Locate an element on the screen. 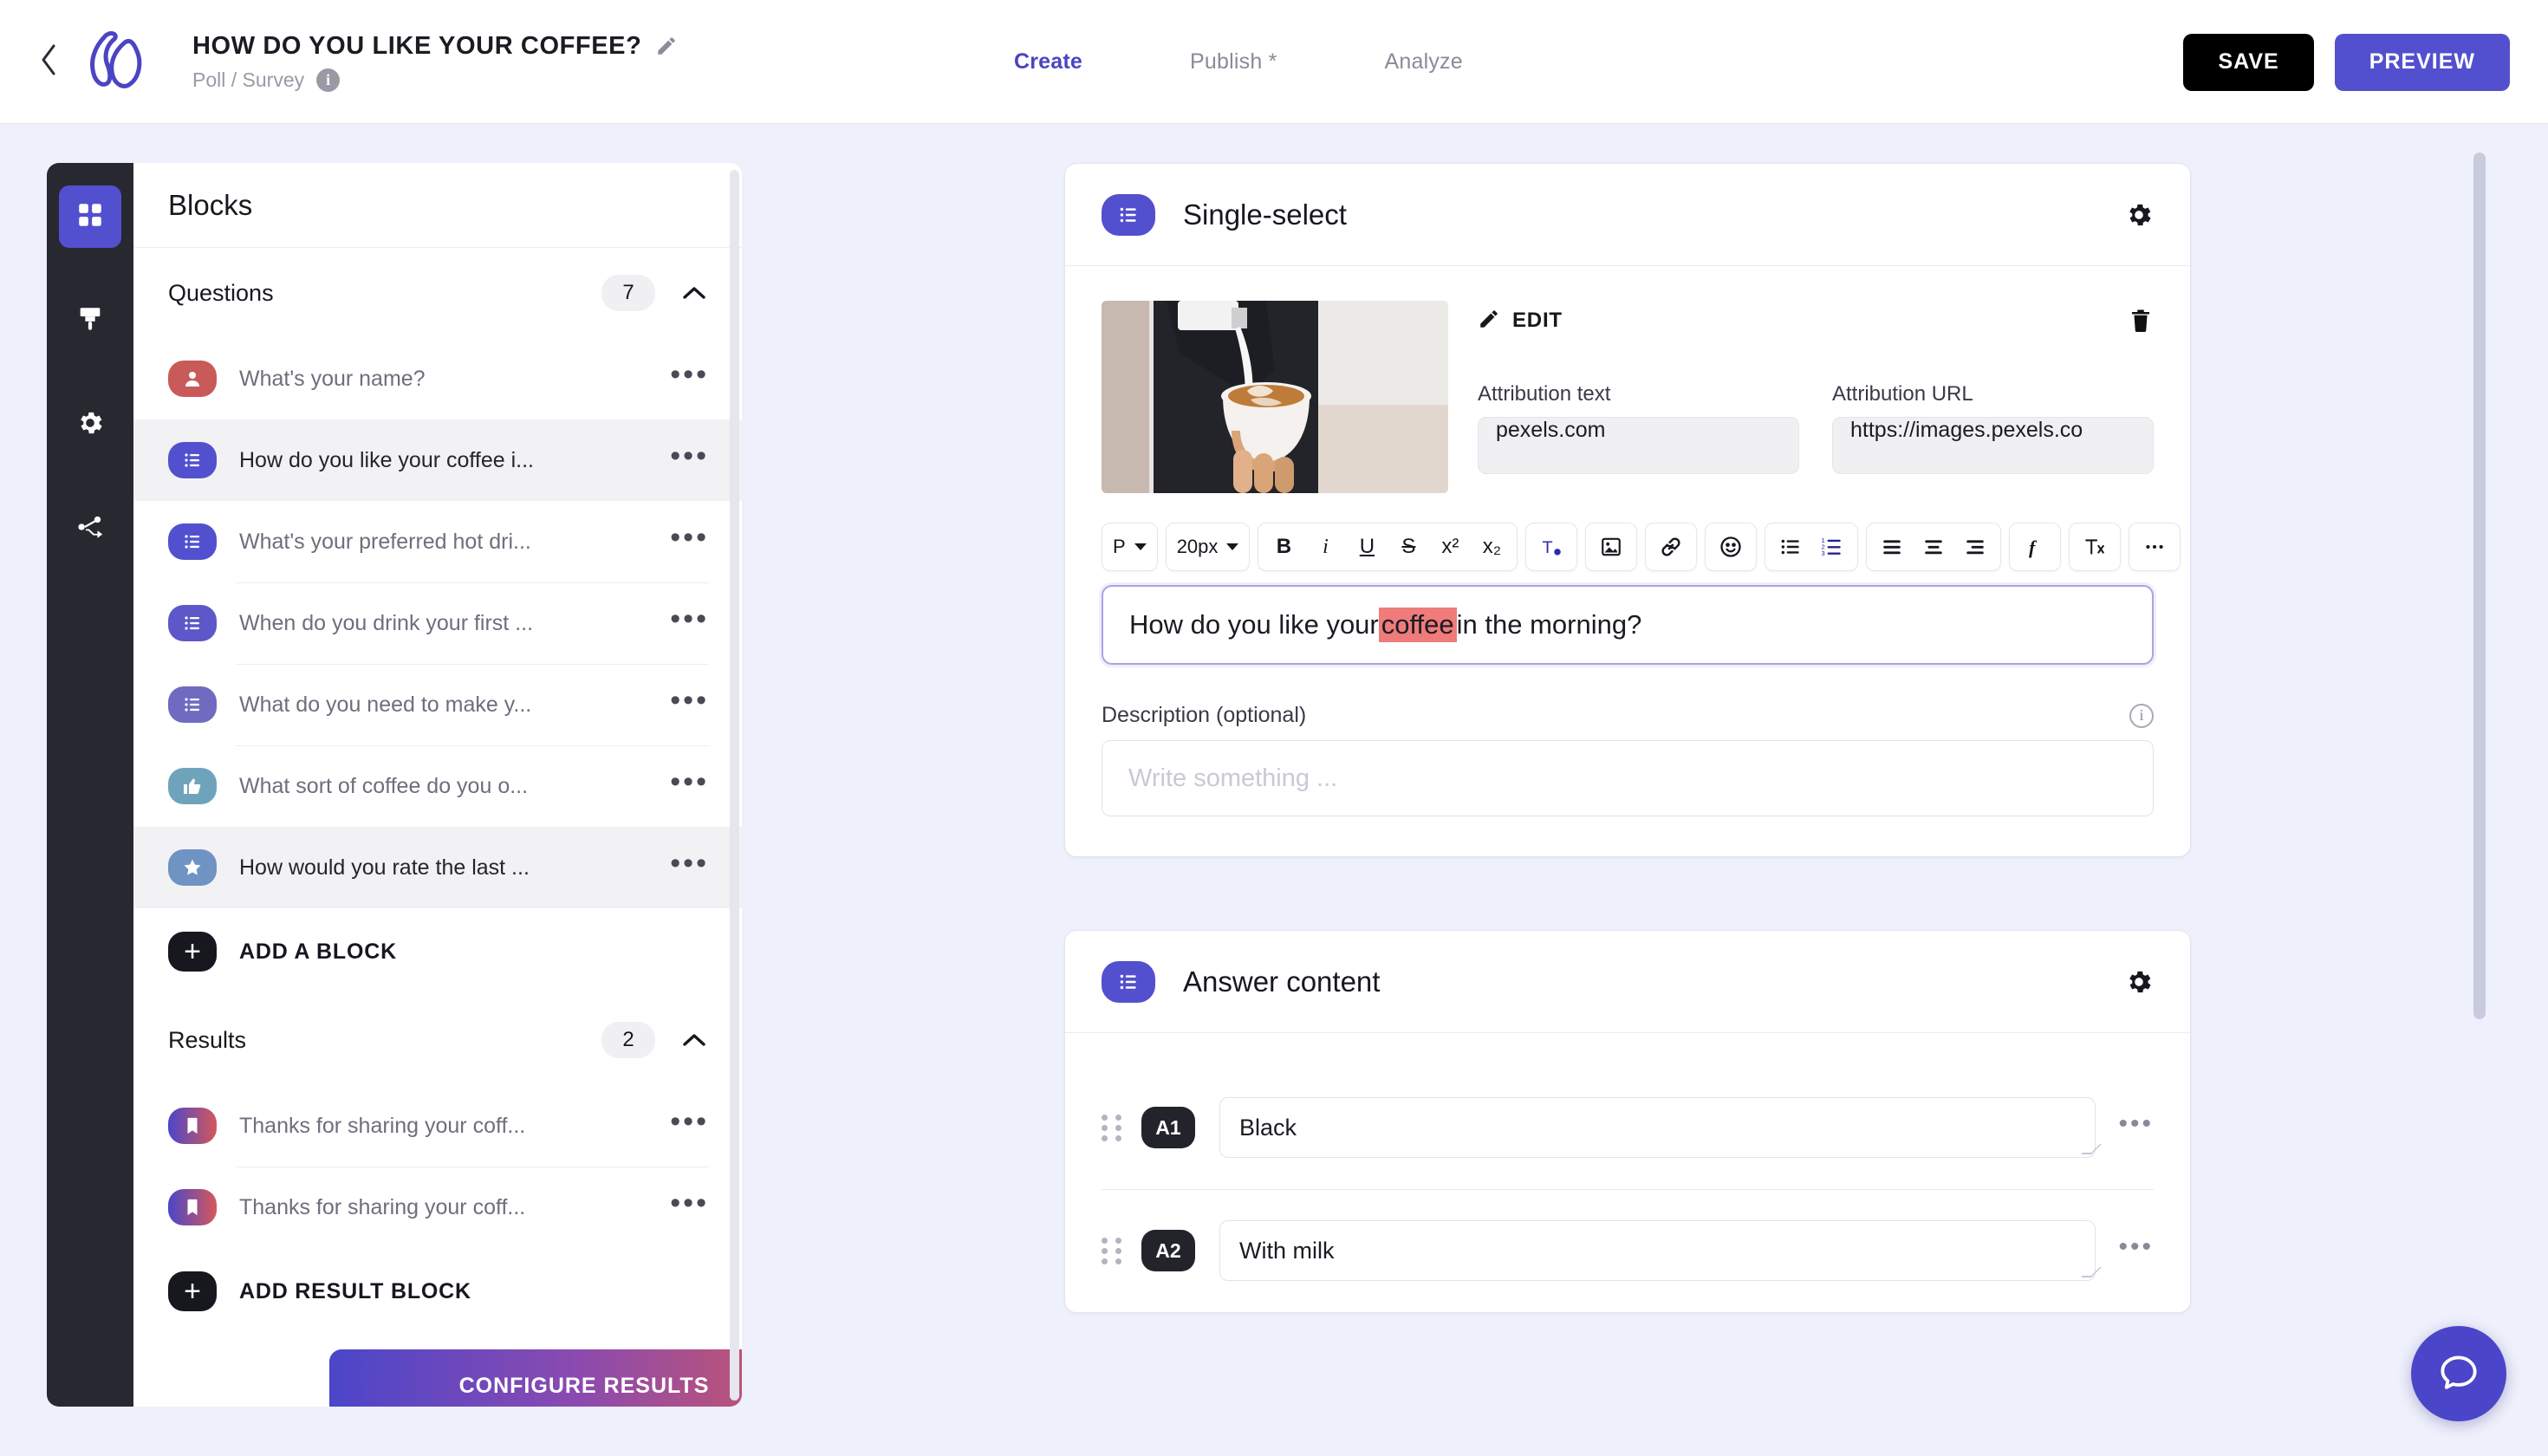 This screenshot has height=1456, width=2548. top-bar-actions: SAVE PREVIEW is located at coordinates (2346, 62).